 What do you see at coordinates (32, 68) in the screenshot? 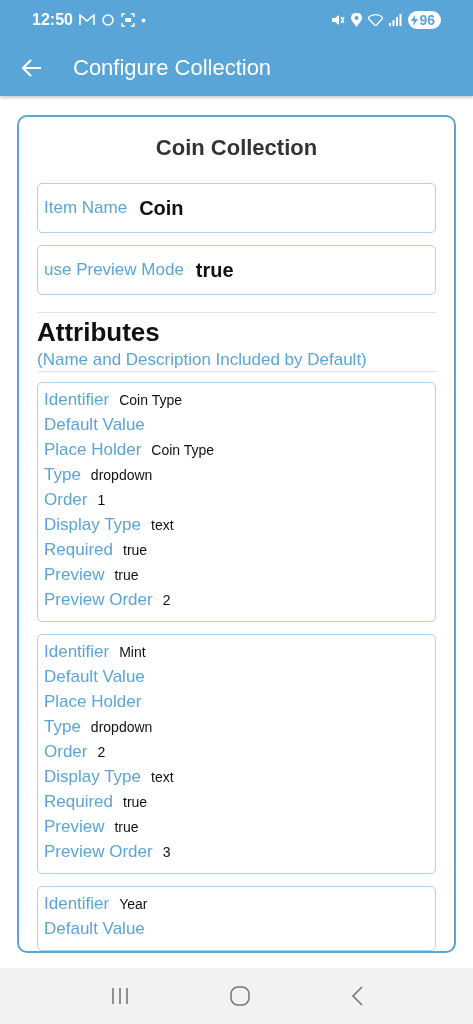
I see `back-button` at bounding box center [32, 68].